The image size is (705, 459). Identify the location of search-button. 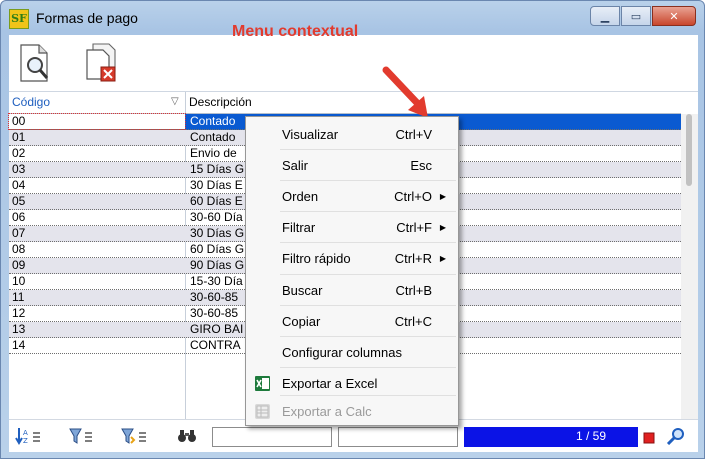
(187, 436).